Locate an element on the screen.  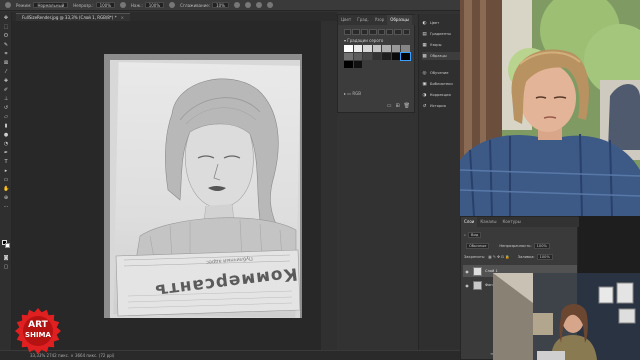
zoom-tool-icon: ⊕ is located at coordinates (6, 198).